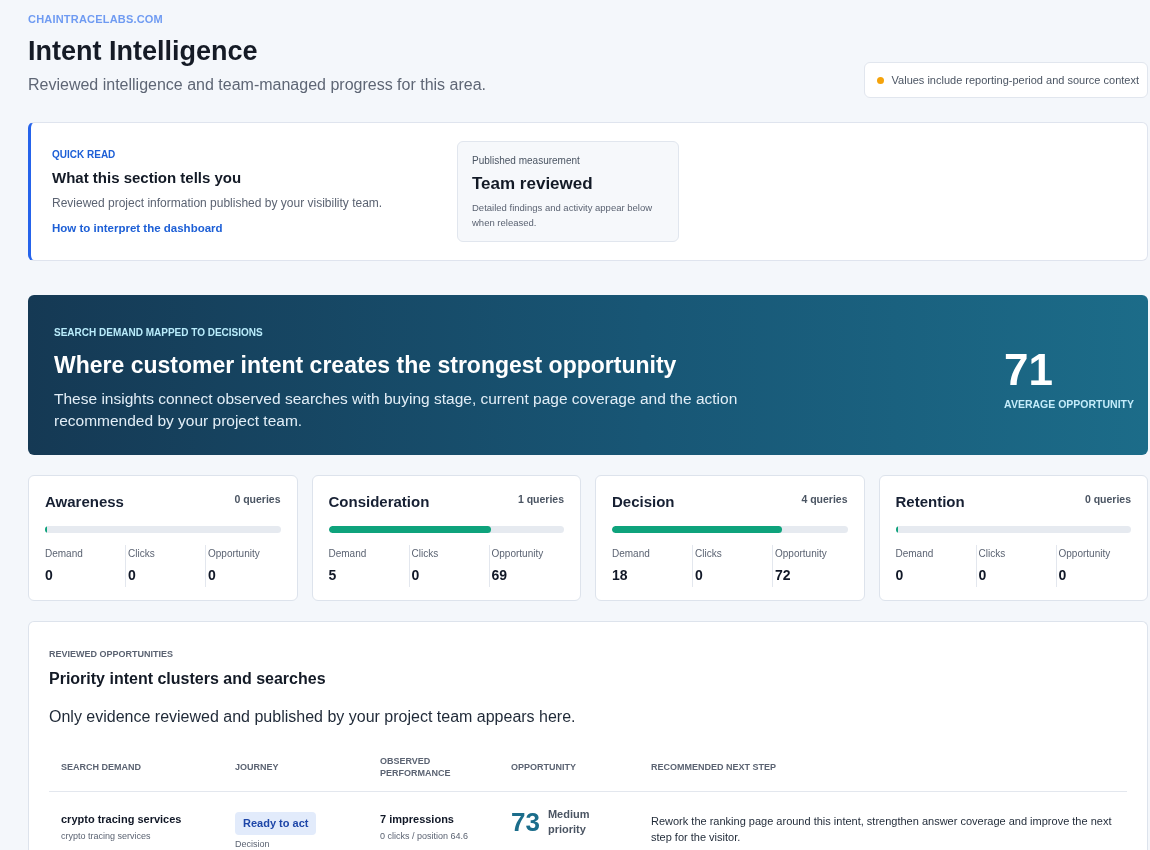 This screenshot has width=1150, height=850. I want to click on metric-value: 72, so click(783, 575).